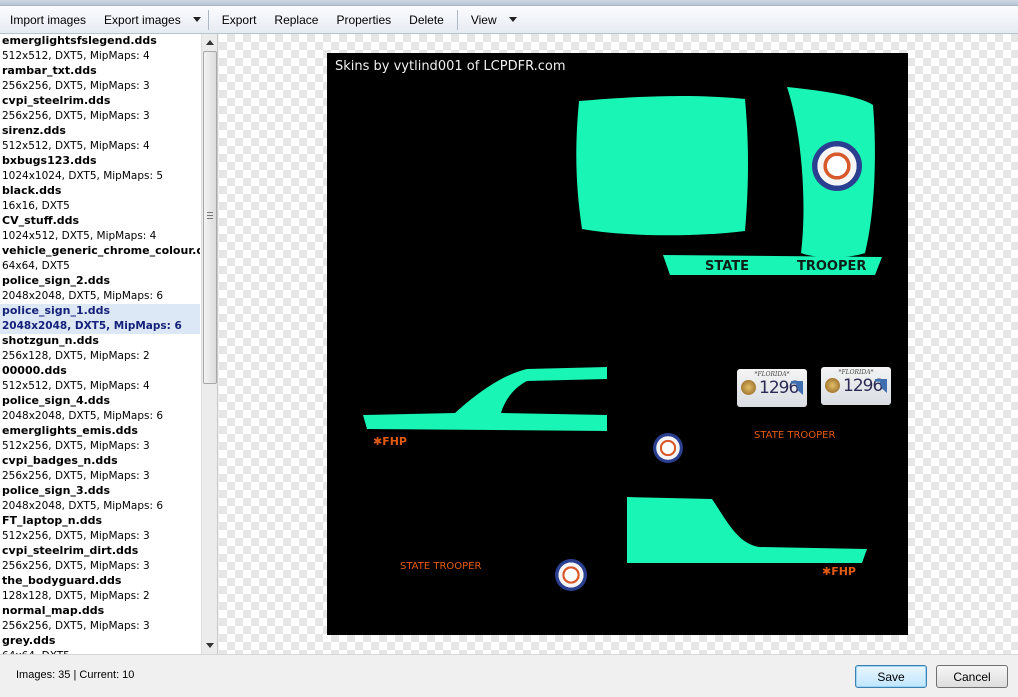 The height and width of the screenshot is (697, 1018). Describe the element at coordinates (83, 176) in the screenshot. I see `texture-info: 1024x1024, DXT5, MipMaps: 5` at that location.